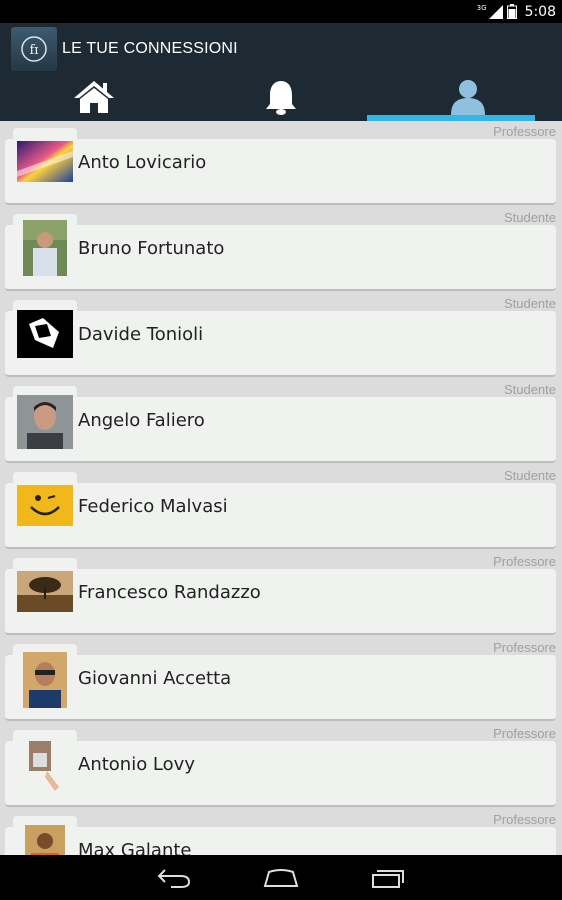 This screenshot has height=900, width=562. Describe the element at coordinates (281, 680) in the screenshot. I see `list-item: Professore Giovanni Accetta` at that location.